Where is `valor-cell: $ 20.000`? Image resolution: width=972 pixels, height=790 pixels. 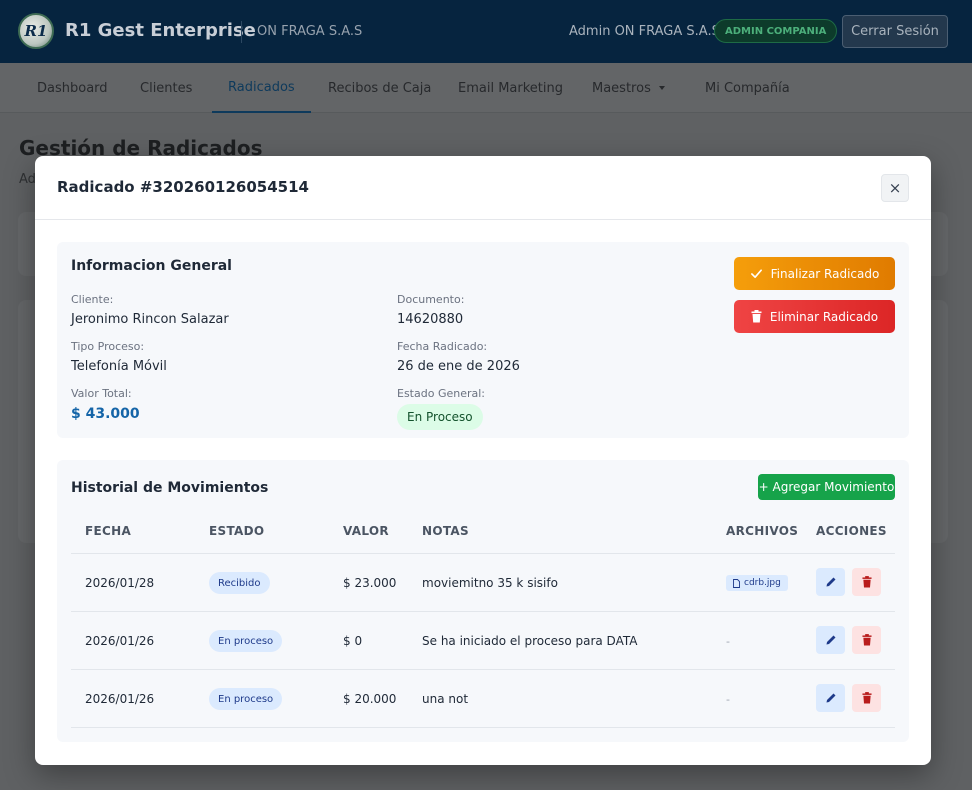 valor-cell: $ 20.000 is located at coordinates (370, 699).